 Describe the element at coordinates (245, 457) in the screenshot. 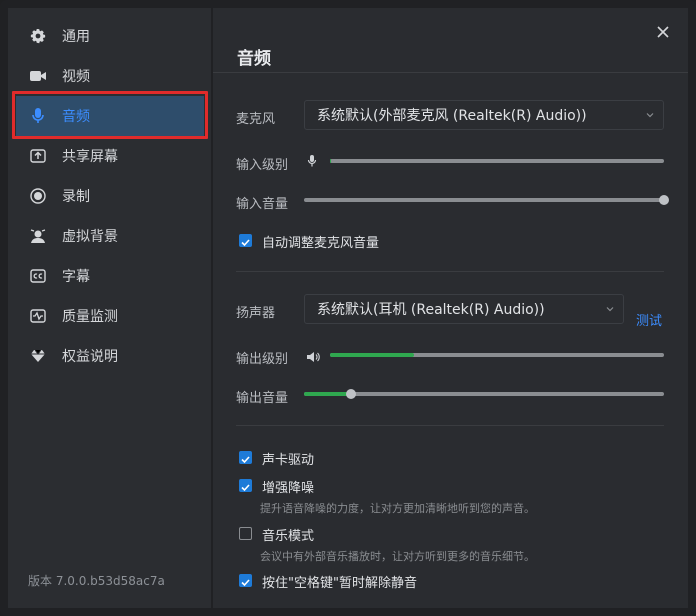

I see `sound-card-checkbox` at that location.